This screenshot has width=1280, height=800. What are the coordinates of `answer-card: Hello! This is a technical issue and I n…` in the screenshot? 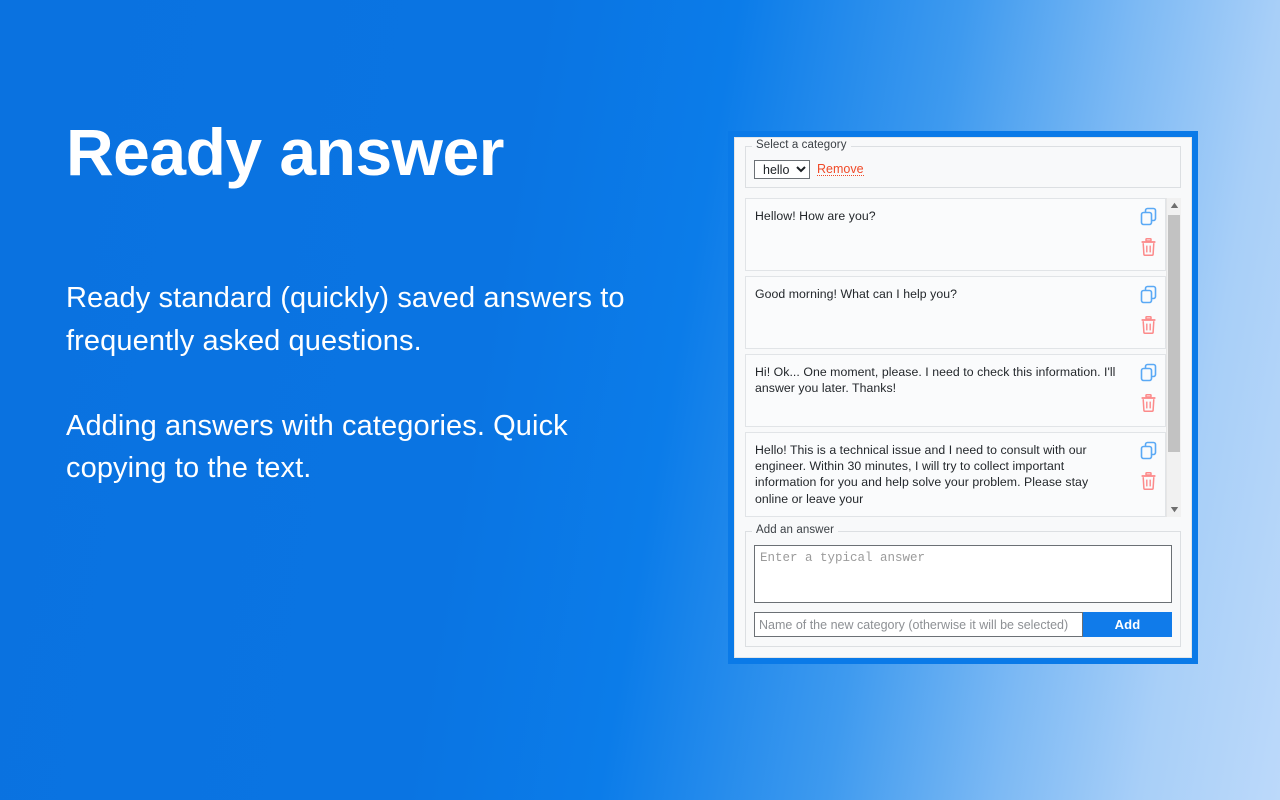 It's located at (955, 474).